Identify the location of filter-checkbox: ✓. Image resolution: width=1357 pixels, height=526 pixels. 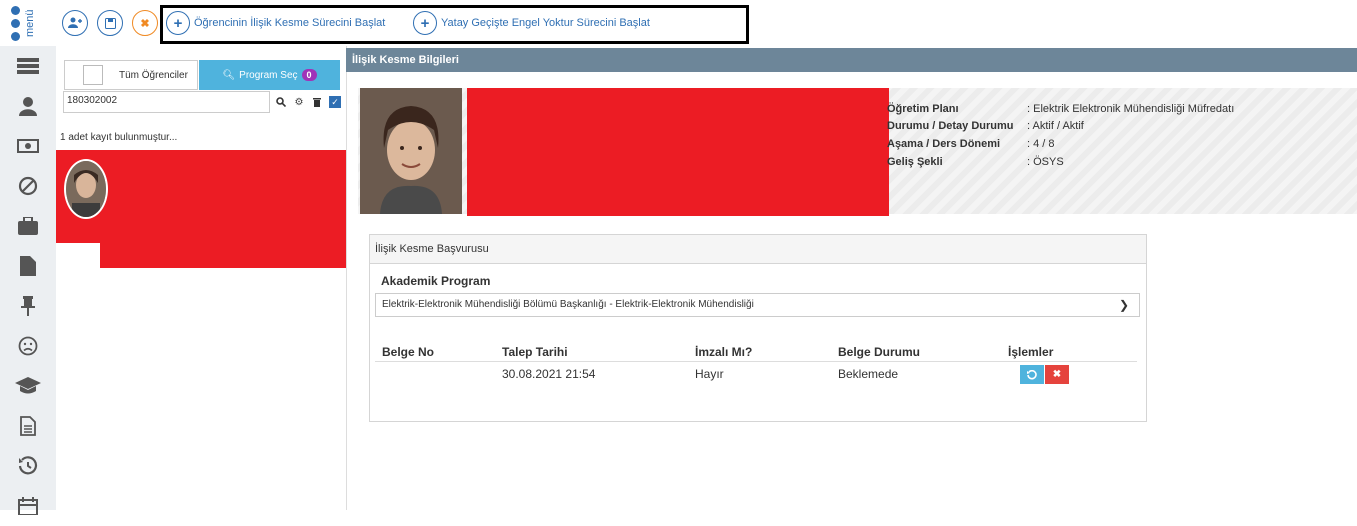
(335, 102).